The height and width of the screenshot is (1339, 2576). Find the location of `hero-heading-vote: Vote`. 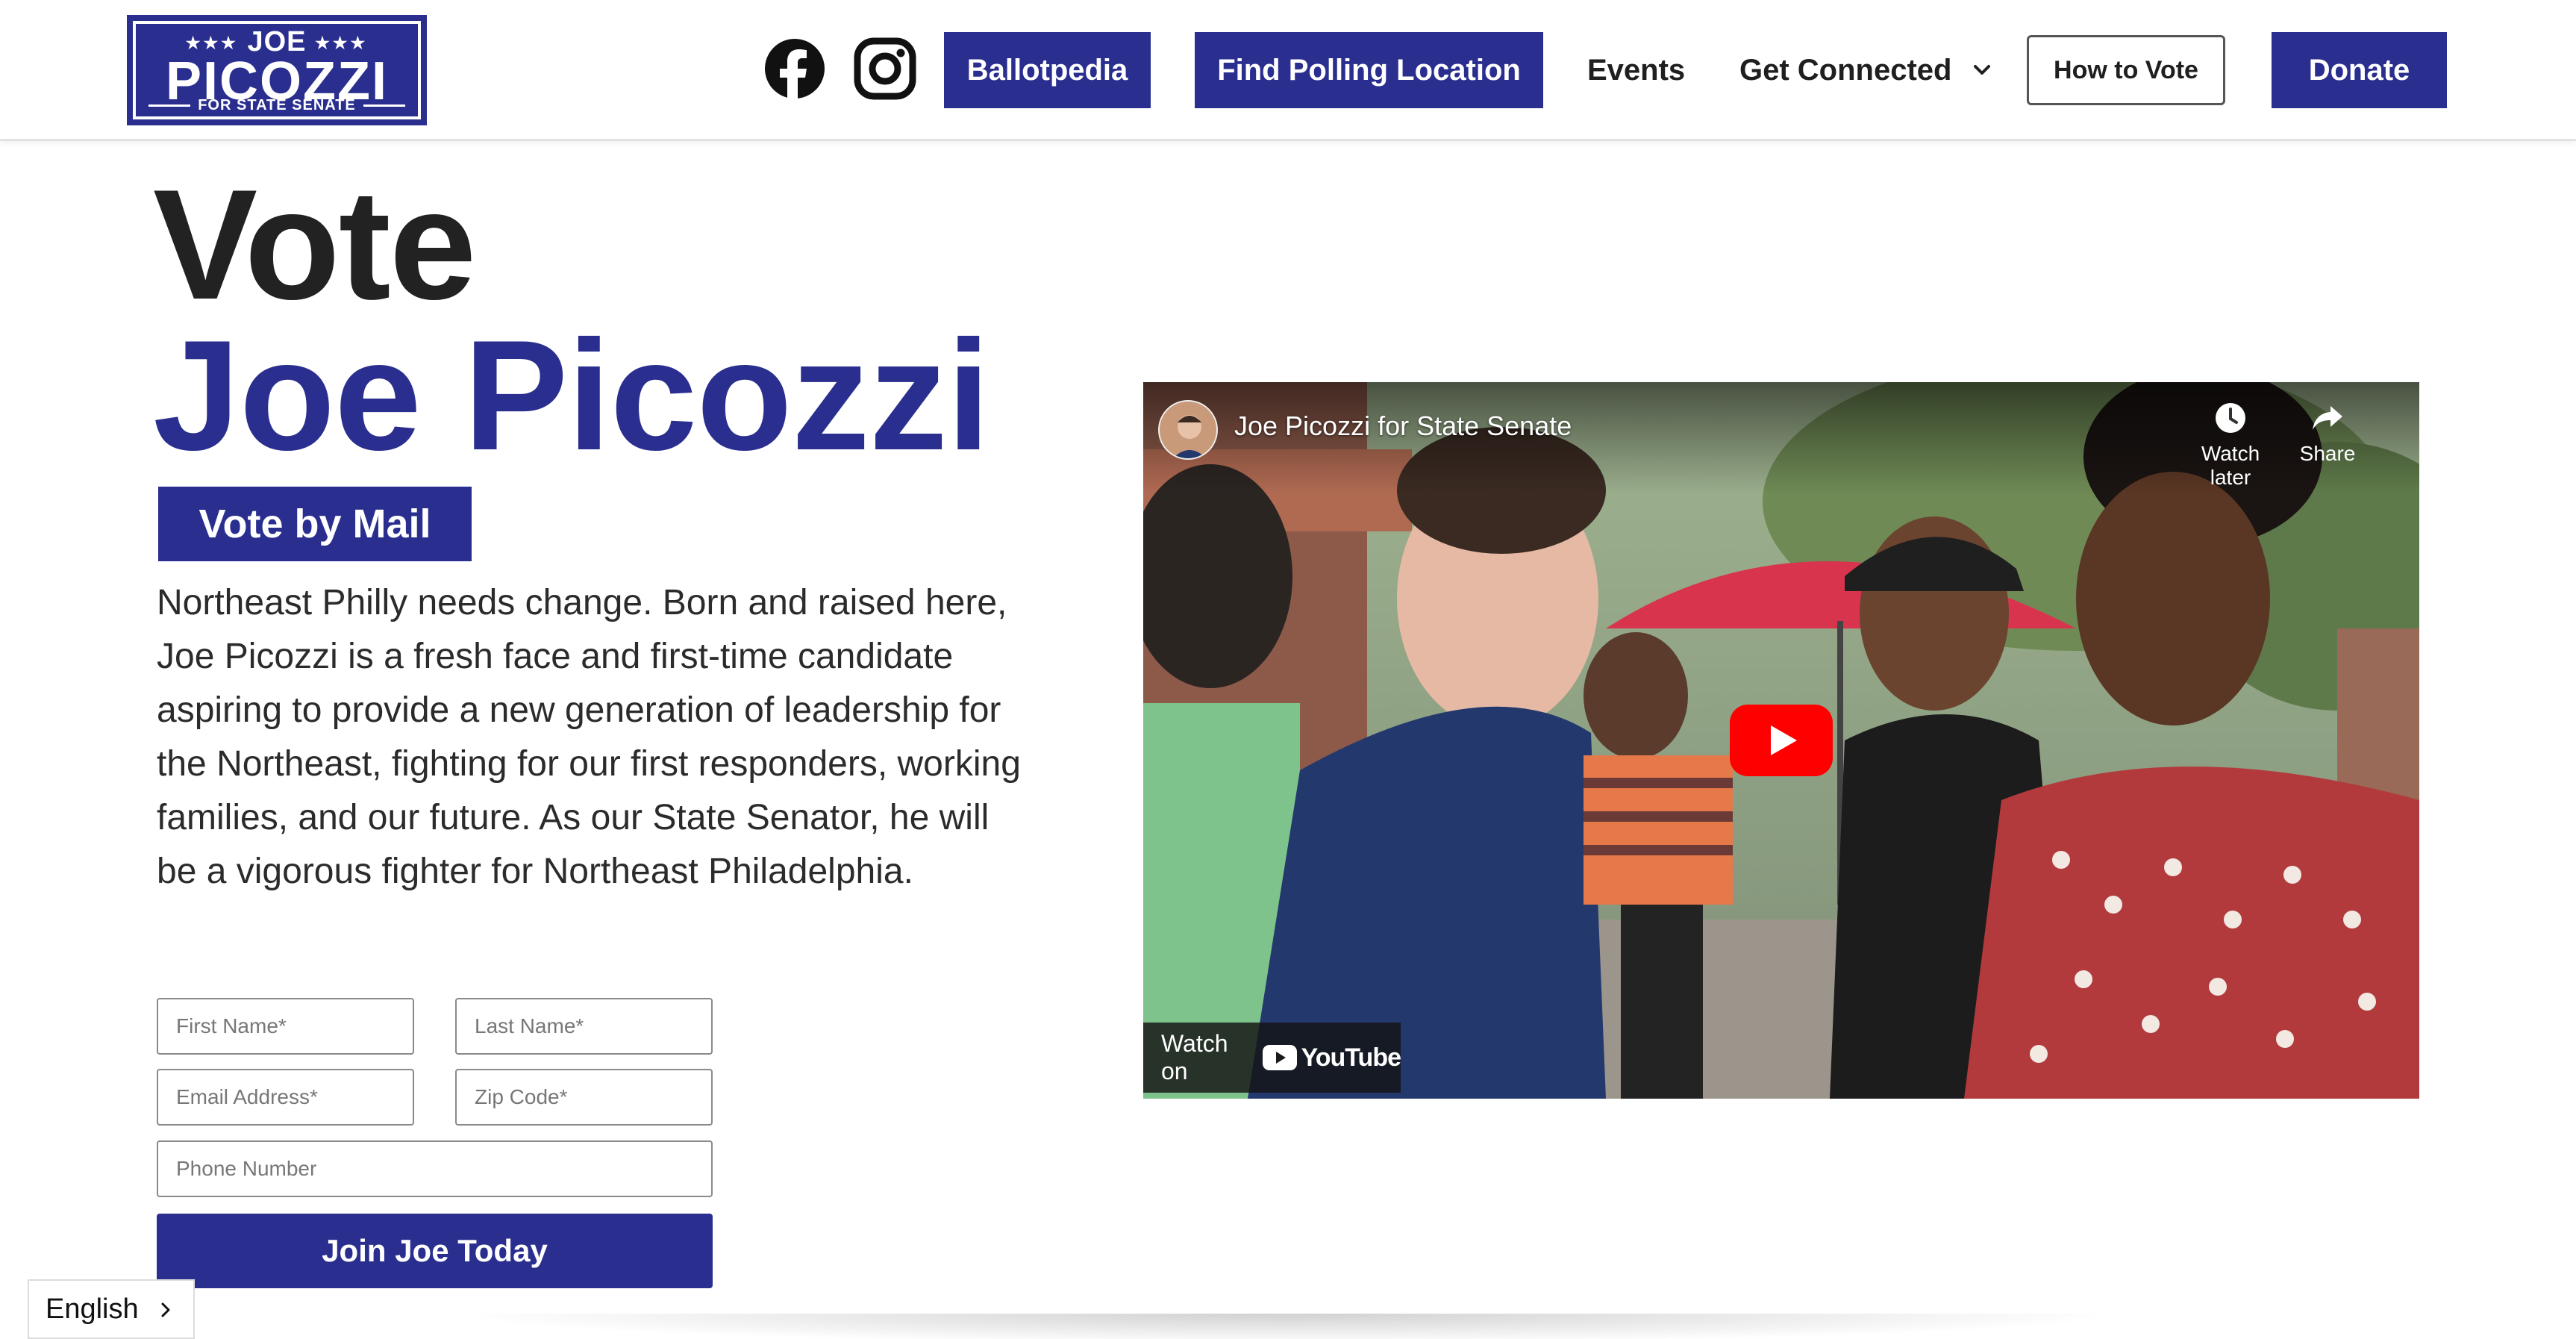

hero-heading-vote: Vote is located at coordinates (314, 245).